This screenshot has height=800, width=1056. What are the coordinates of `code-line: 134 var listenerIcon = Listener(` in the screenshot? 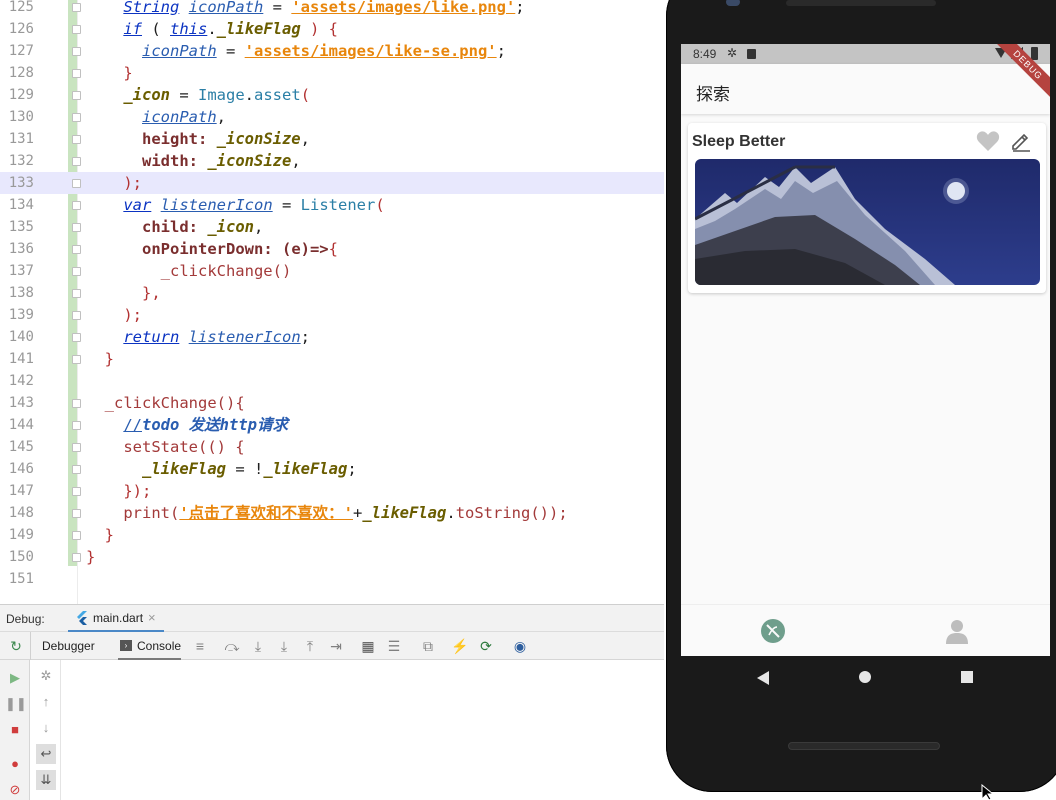 It's located at (332, 205).